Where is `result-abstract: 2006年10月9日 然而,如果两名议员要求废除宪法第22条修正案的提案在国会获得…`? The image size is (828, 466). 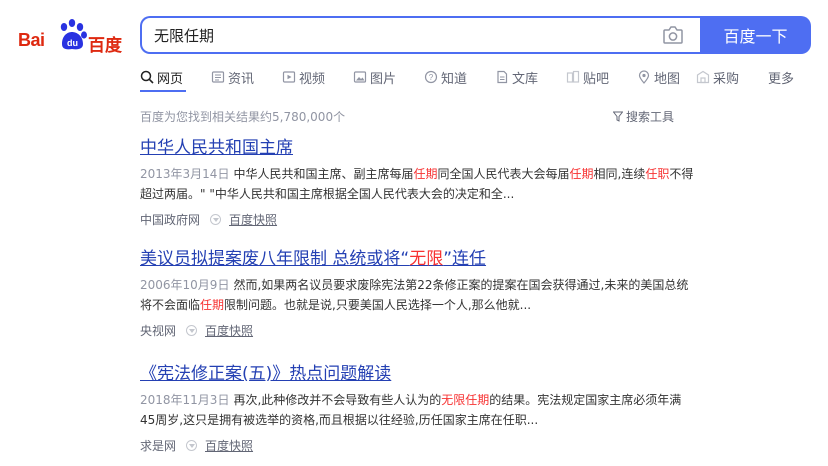
result-abstract: 2006年10月9日 然而,如果两名议员要求废除宪法第22条修正案的提案在国会获得… is located at coordinates (418, 295).